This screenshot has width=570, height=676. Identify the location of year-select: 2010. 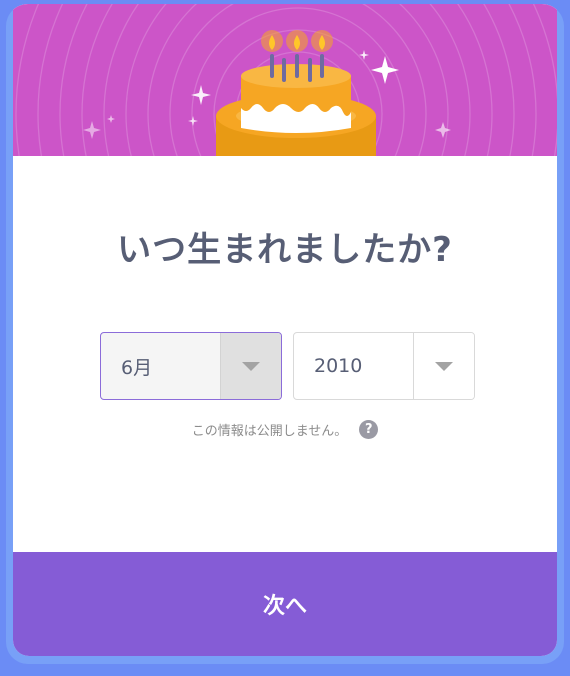
(384, 366).